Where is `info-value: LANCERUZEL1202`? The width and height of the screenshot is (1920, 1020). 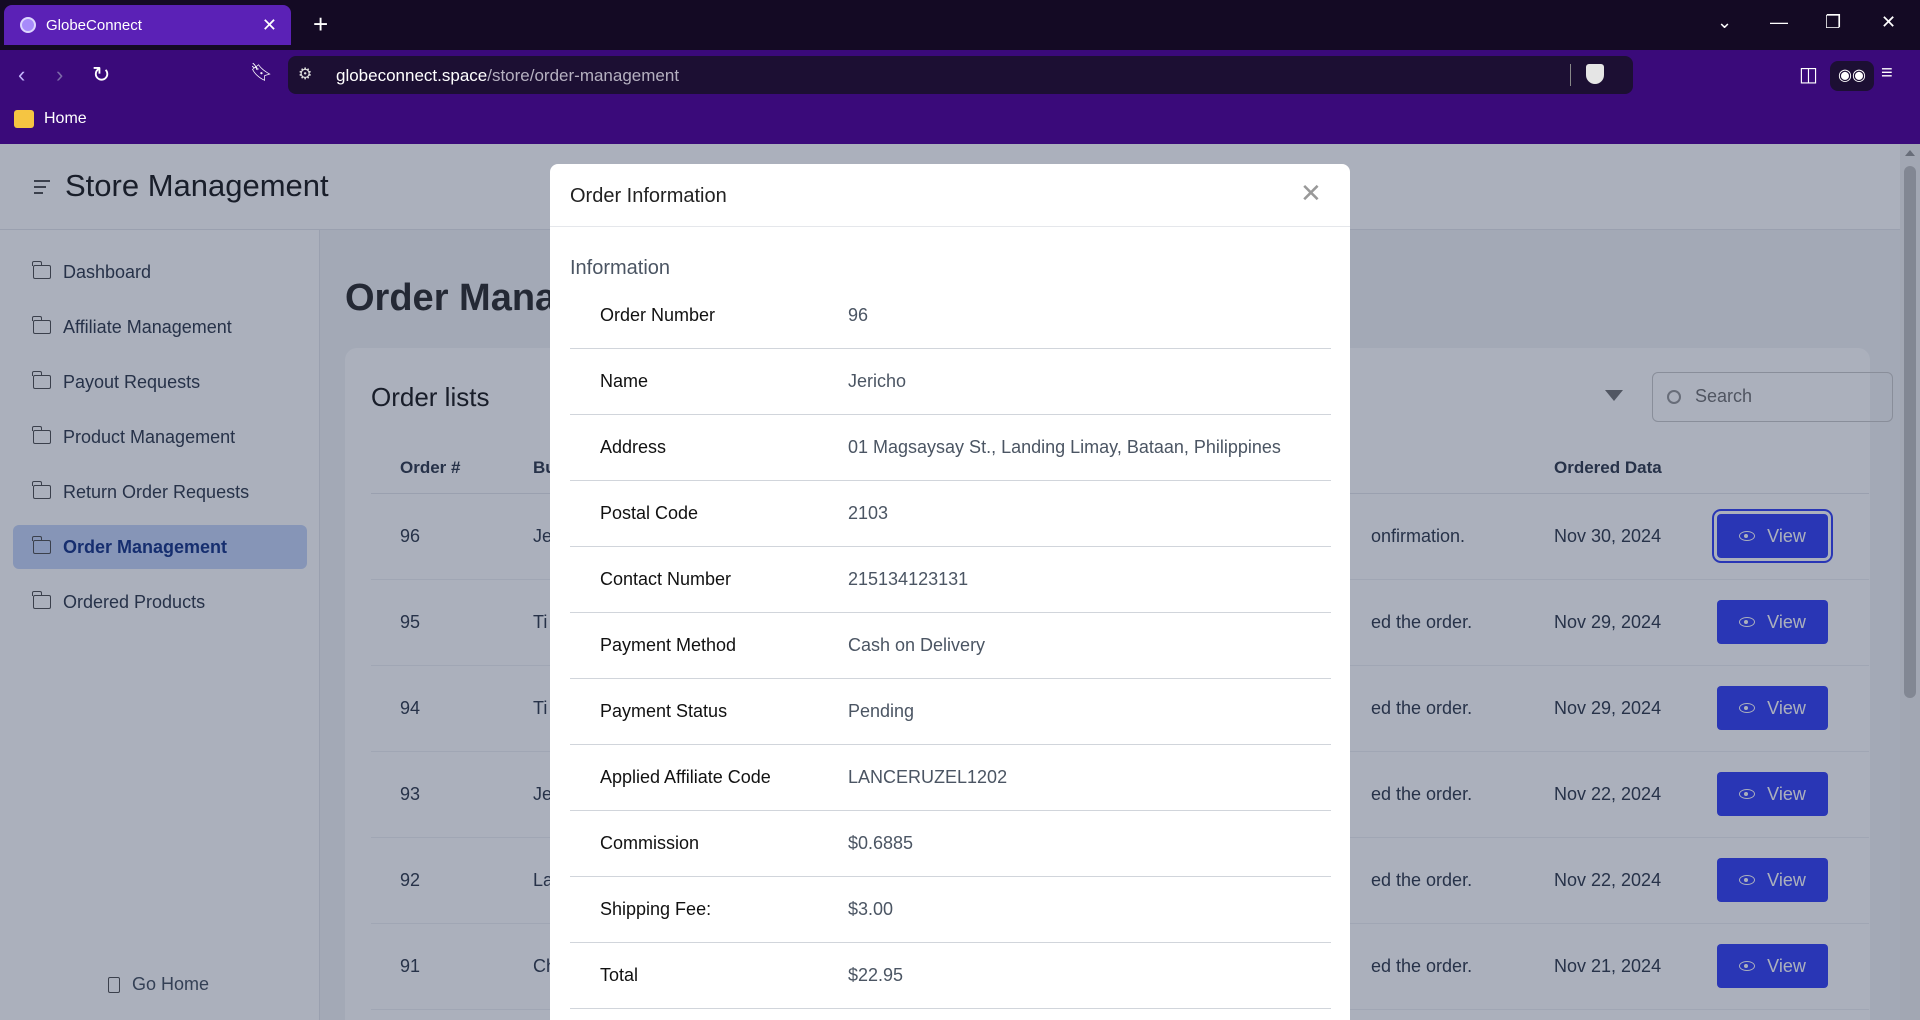 info-value: LANCERUZEL1202 is located at coordinates (928, 777).